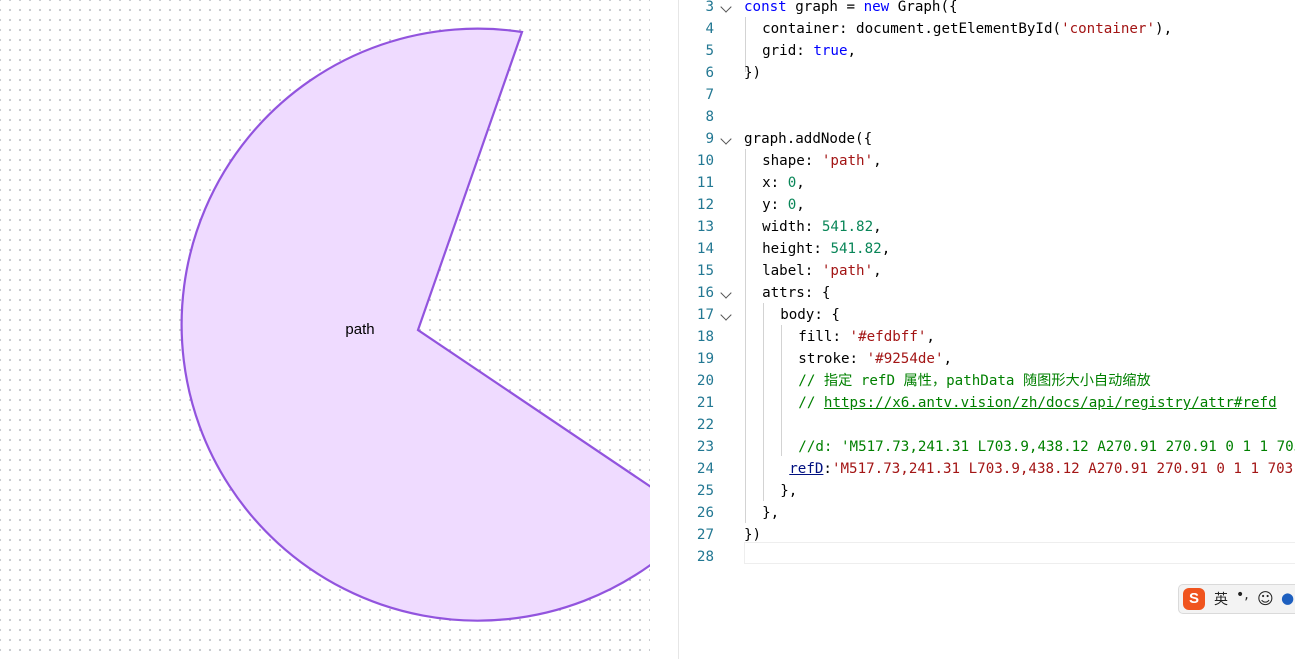 The height and width of the screenshot is (659, 1295). I want to click on line-number: 5, so click(709, 51).